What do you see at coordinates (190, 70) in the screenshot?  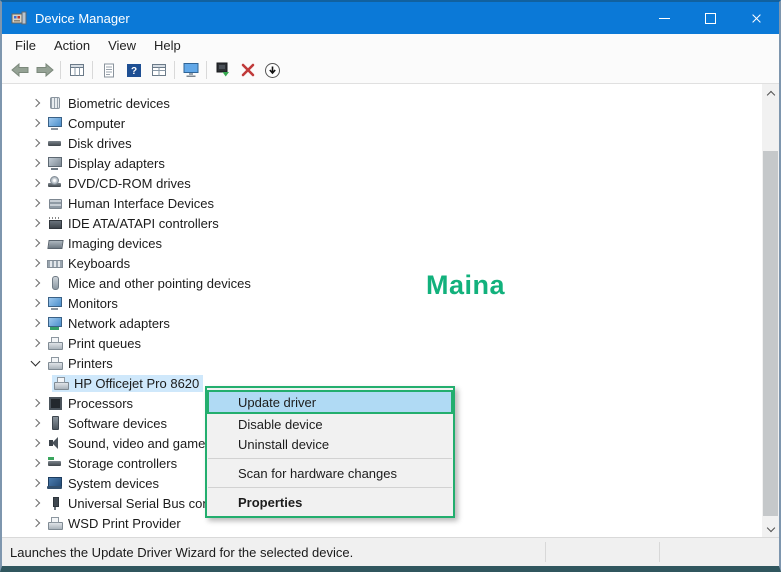 I see `computer-button` at bounding box center [190, 70].